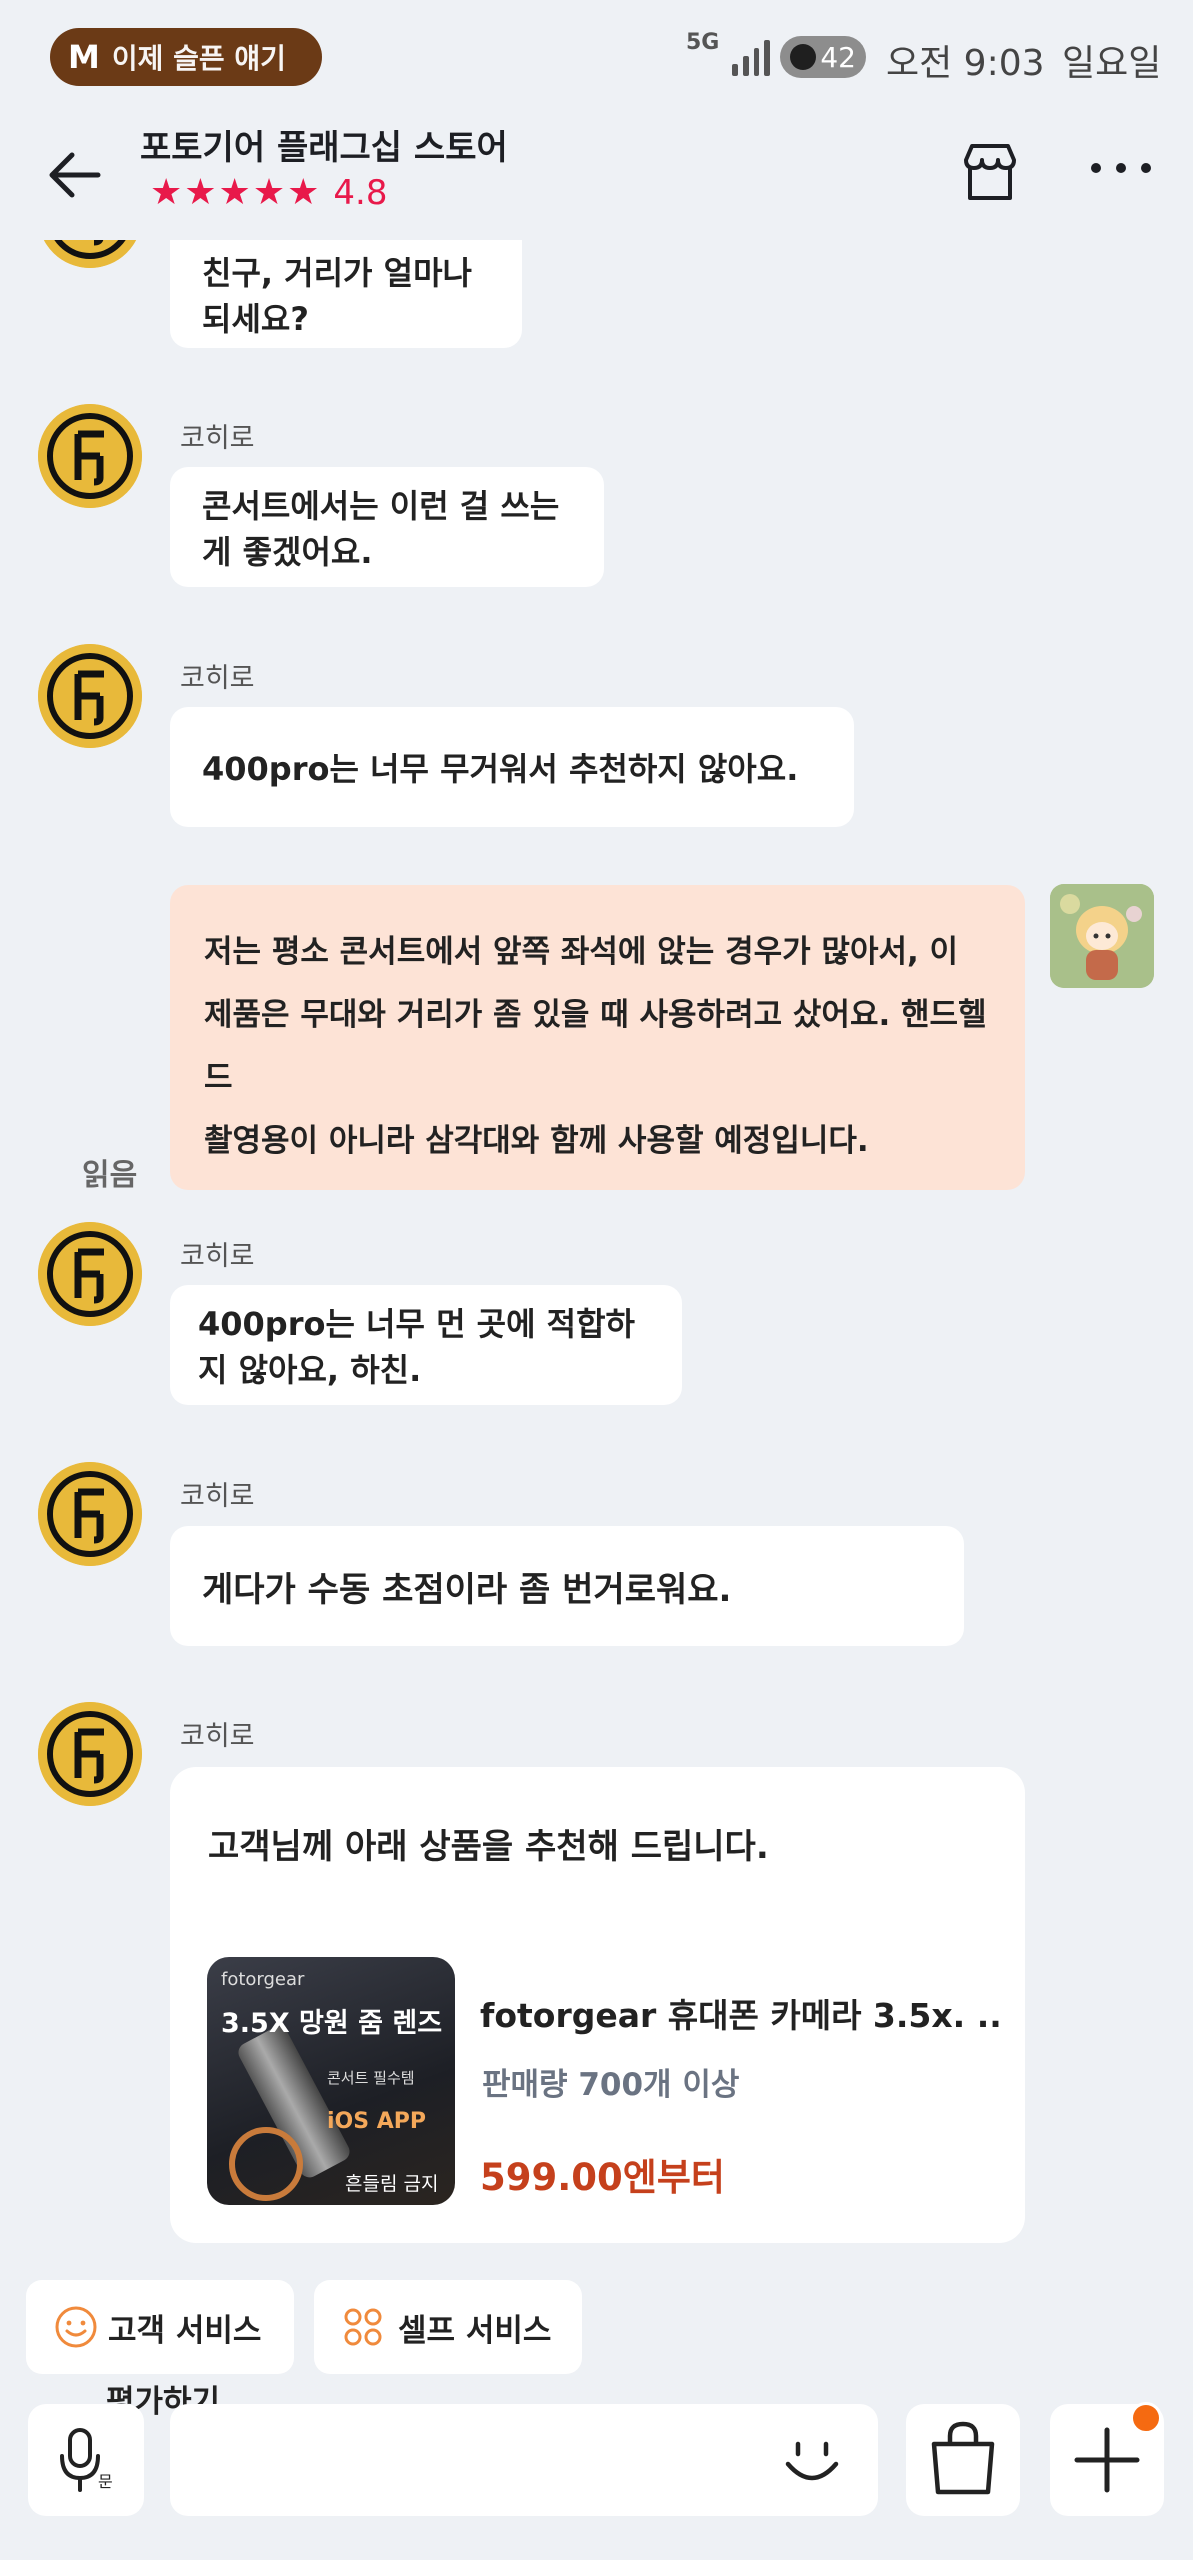 The width and height of the screenshot is (1193, 2560). What do you see at coordinates (595, 1046) in the screenshot?
I see `message-line: 제품은 무대와 거리가 좀 있을 때 사용하려고 샀어요. 핸드헬드` at bounding box center [595, 1046].